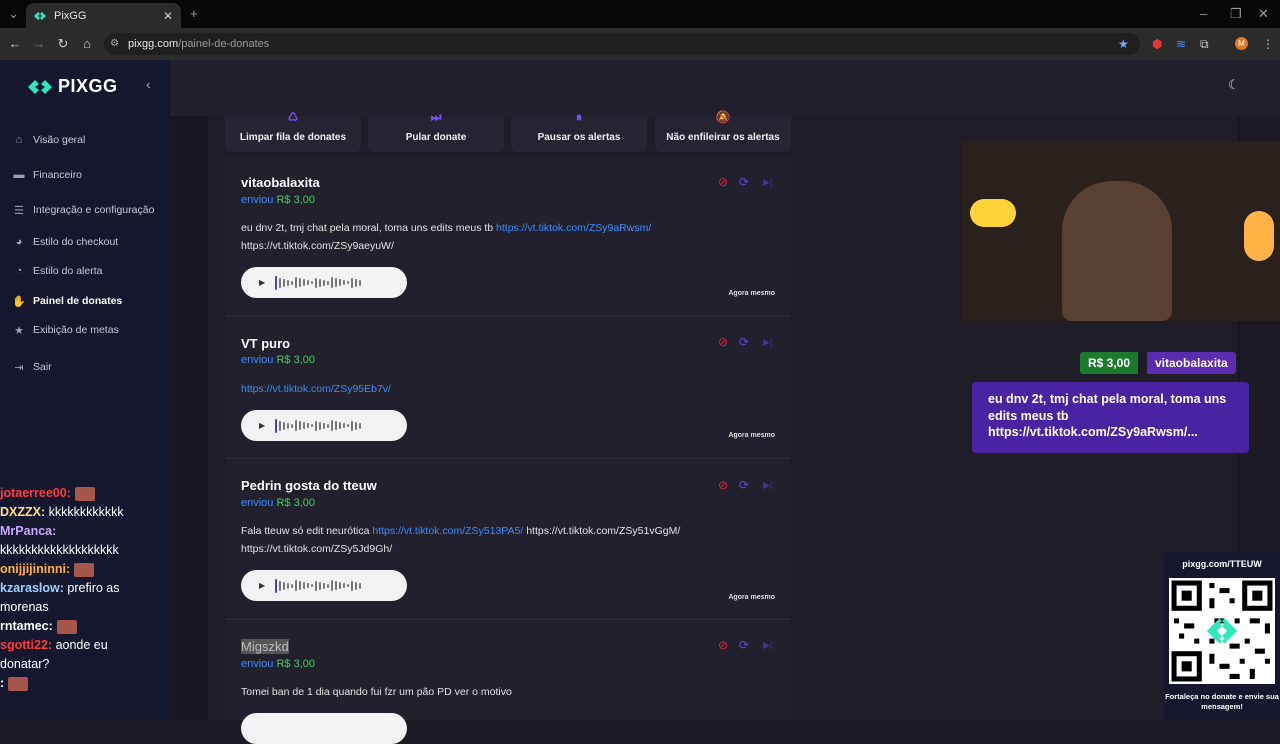 This screenshot has width=1280, height=744. Describe the element at coordinates (579, 131) in the screenshot. I see `pause-alerts-button: ⏸ Pausar os alertas` at that location.